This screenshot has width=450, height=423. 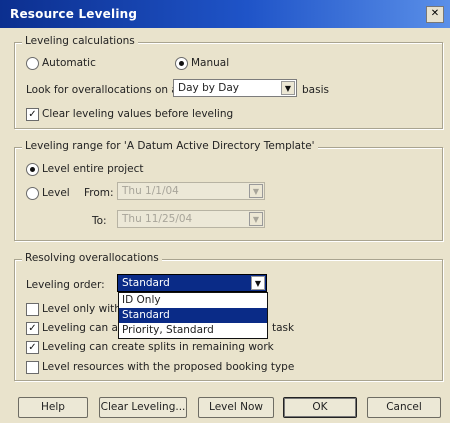 I want to click on level-range-label: Level, so click(x=56, y=193).